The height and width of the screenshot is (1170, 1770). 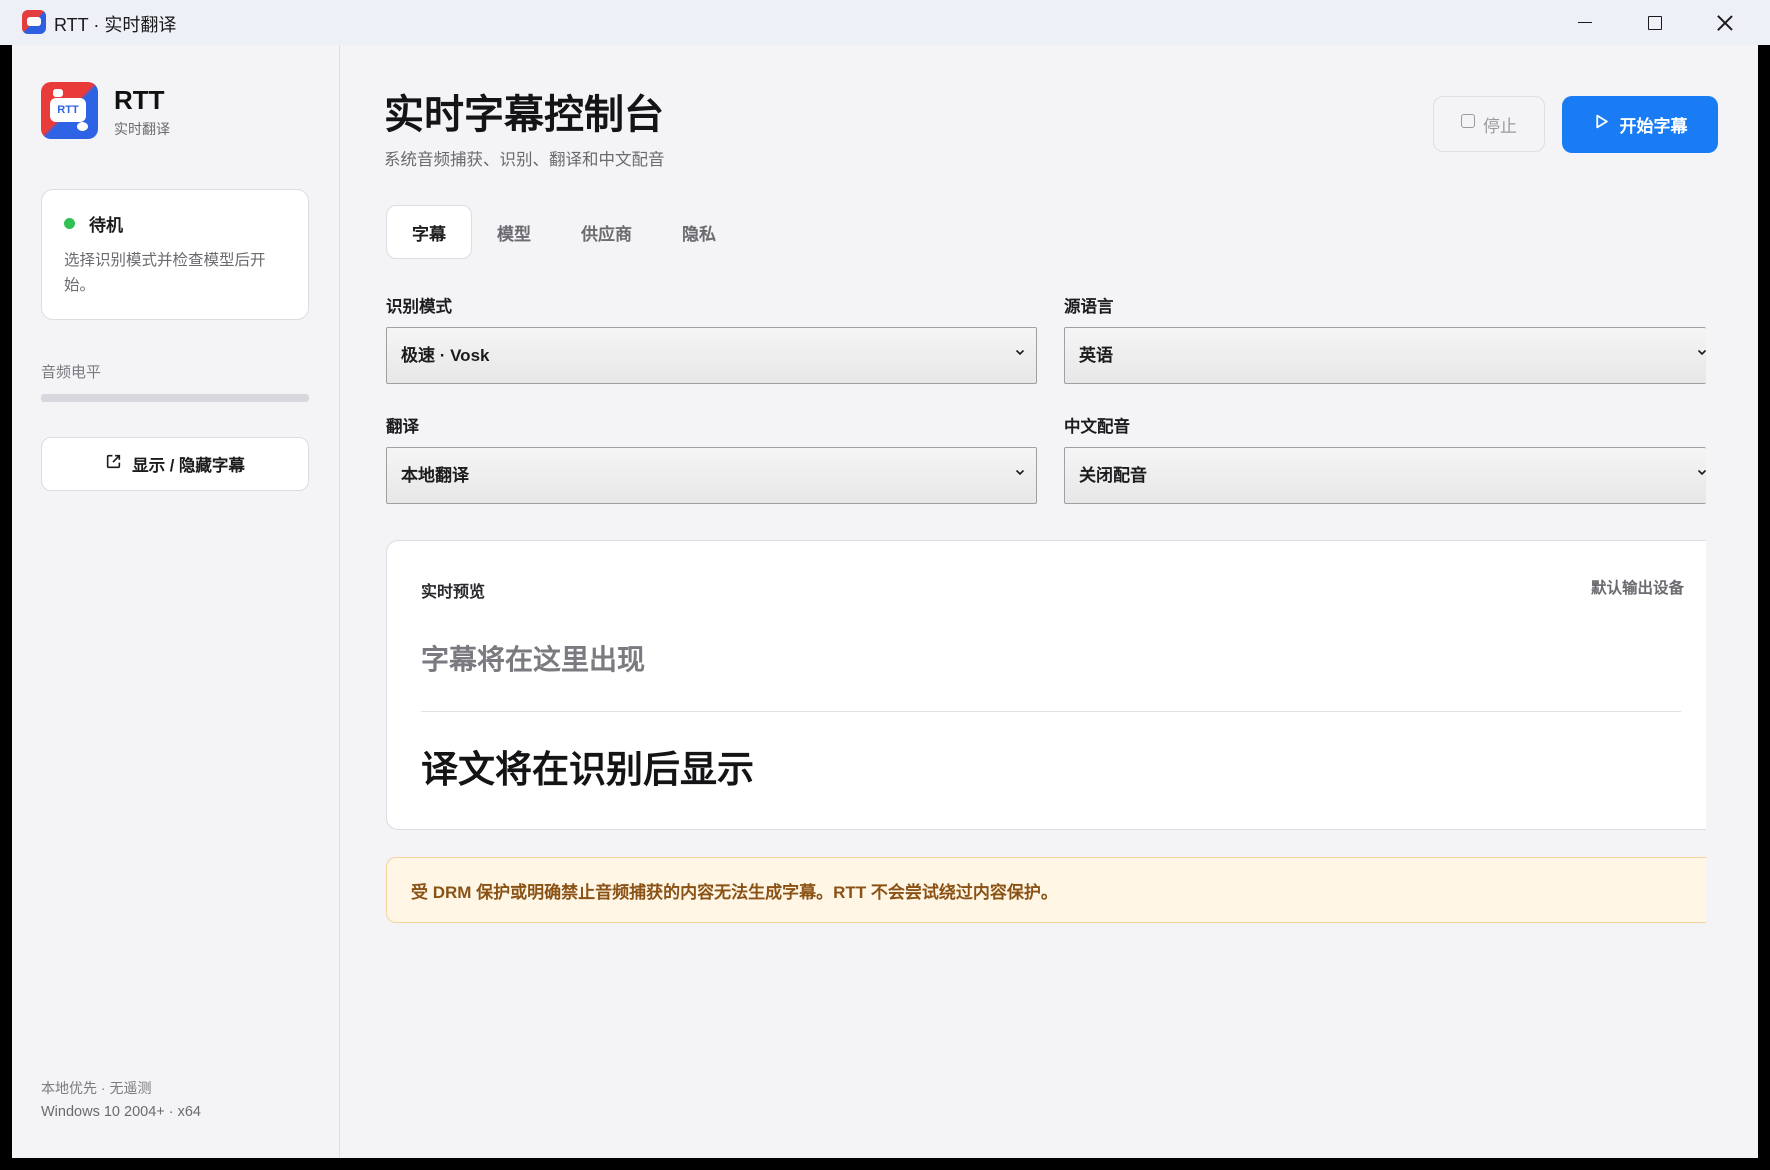 What do you see at coordinates (1385, 475) in the screenshot?
I see `dubbing-select: 关闭配音` at bounding box center [1385, 475].